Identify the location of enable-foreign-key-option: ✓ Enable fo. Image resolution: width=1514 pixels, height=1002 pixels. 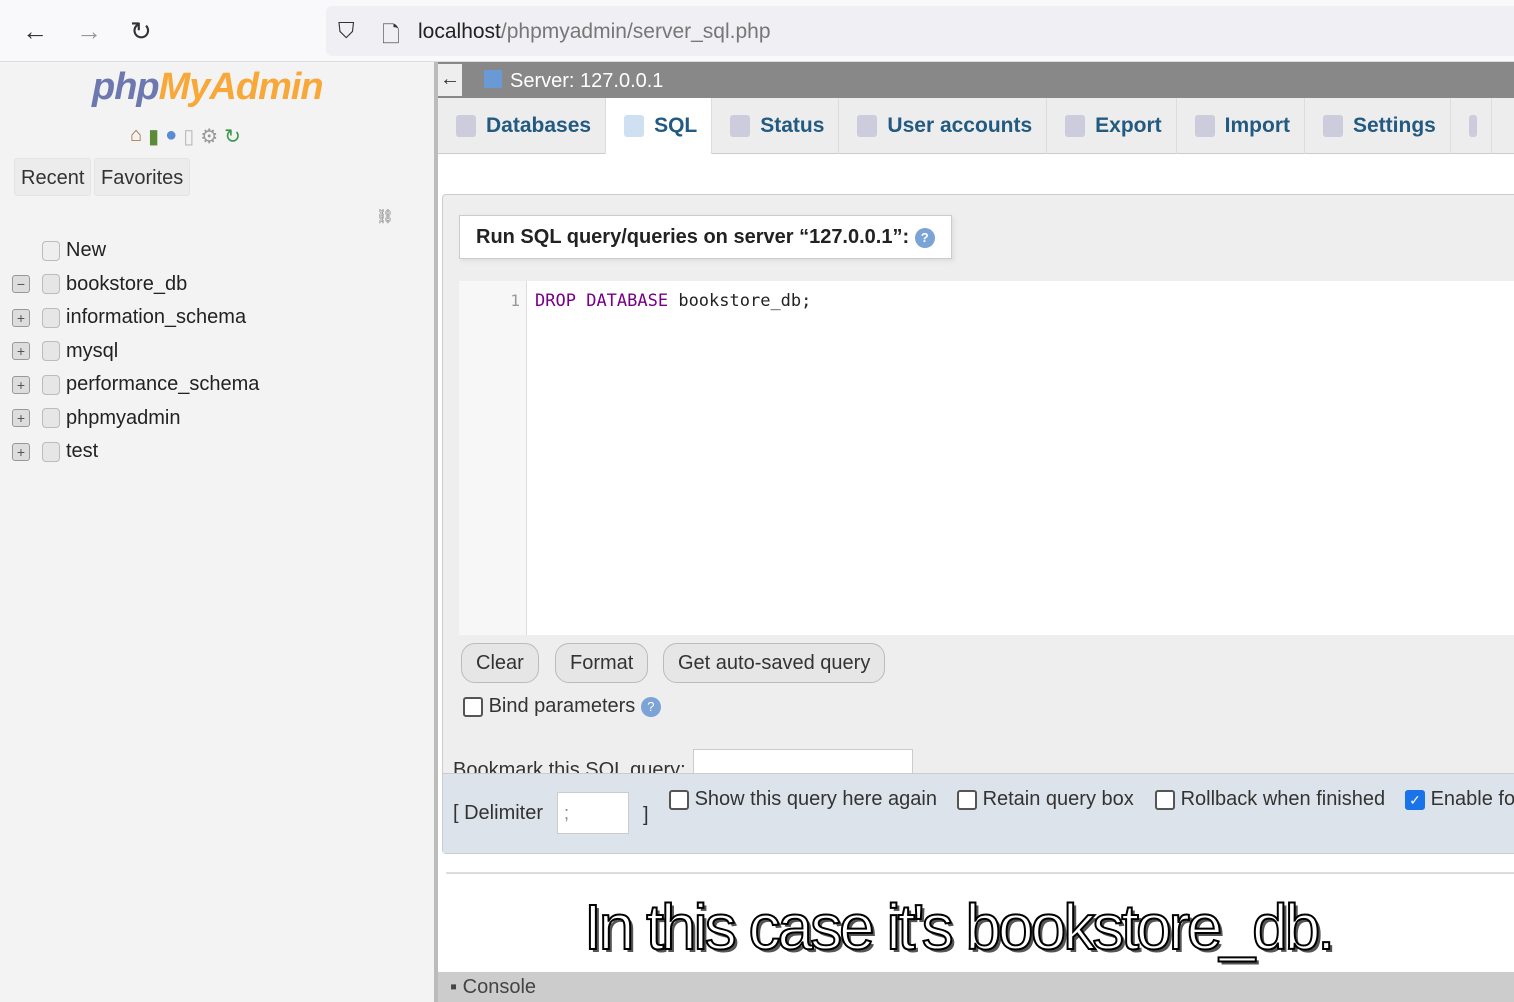
(1459, 799).